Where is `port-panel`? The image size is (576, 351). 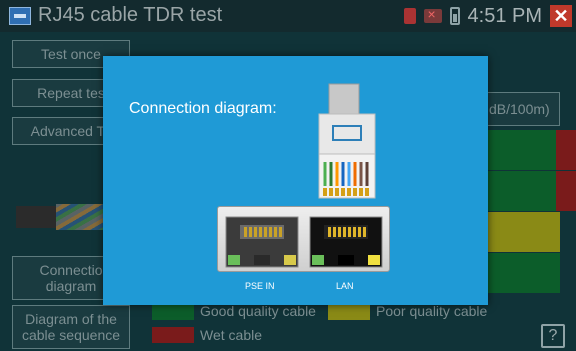 port-panel is located at coordinates (303, 239).